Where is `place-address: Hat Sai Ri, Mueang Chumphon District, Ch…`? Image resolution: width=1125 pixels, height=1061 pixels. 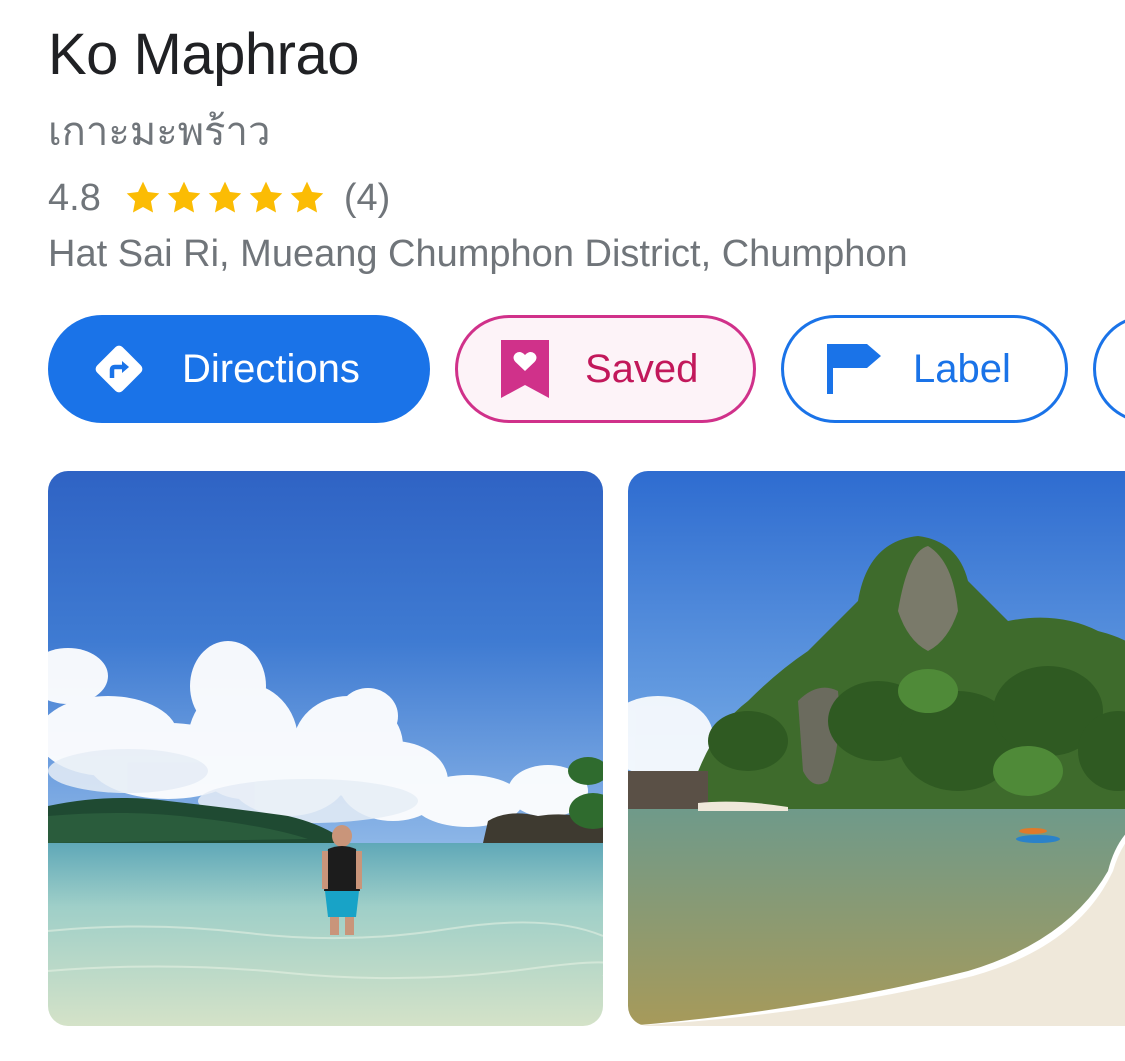
place-address: Hat Sai Ri, Mueang Chumphon District, Ch… is located at coordinates (478, 254).